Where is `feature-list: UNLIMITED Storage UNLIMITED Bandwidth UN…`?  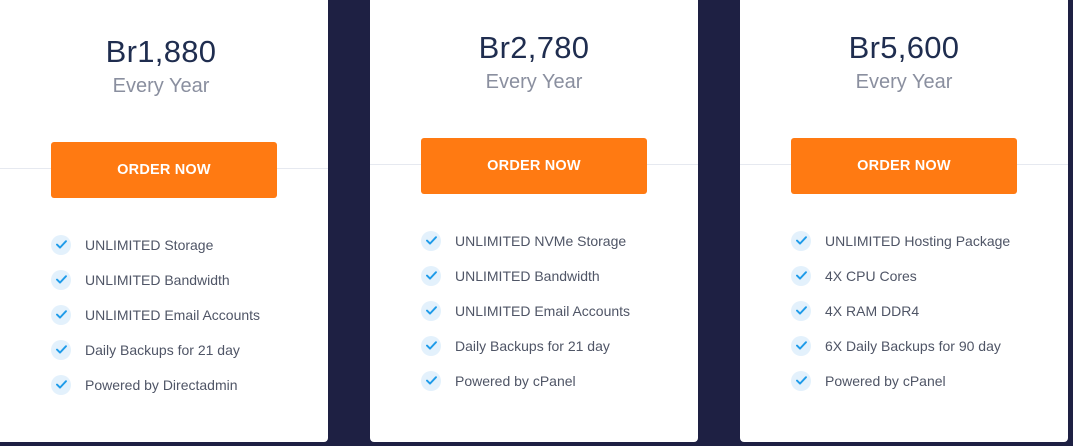
feature-list: UNLIMITED Storage UNLIMITED Bandwidth UN… is located at coordinates (155, 314).